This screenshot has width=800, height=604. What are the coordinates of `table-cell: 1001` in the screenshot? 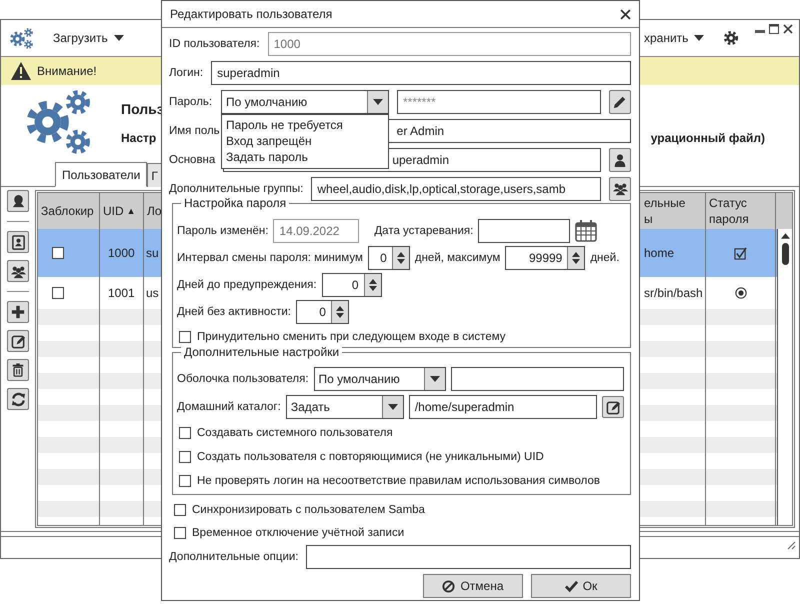 It's located at (121, 293).